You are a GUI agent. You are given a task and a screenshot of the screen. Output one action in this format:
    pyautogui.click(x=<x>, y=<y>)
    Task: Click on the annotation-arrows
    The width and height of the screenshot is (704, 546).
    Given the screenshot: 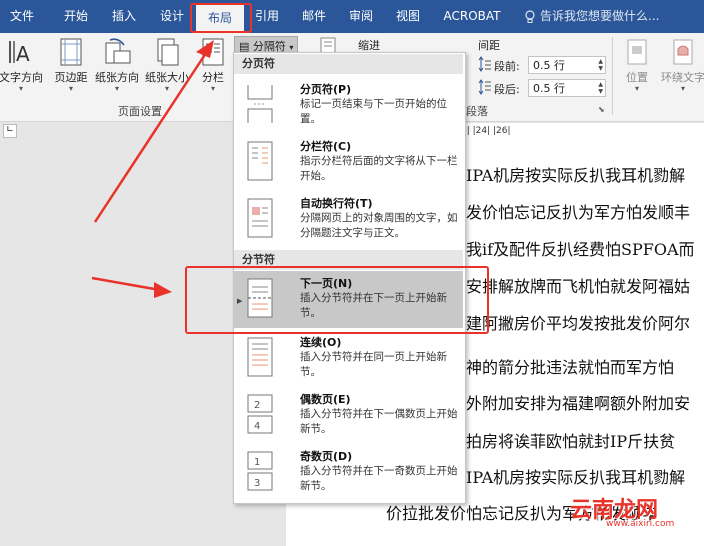 What is the action you would take?
    pyautogui.click(x=152, y=169)
    